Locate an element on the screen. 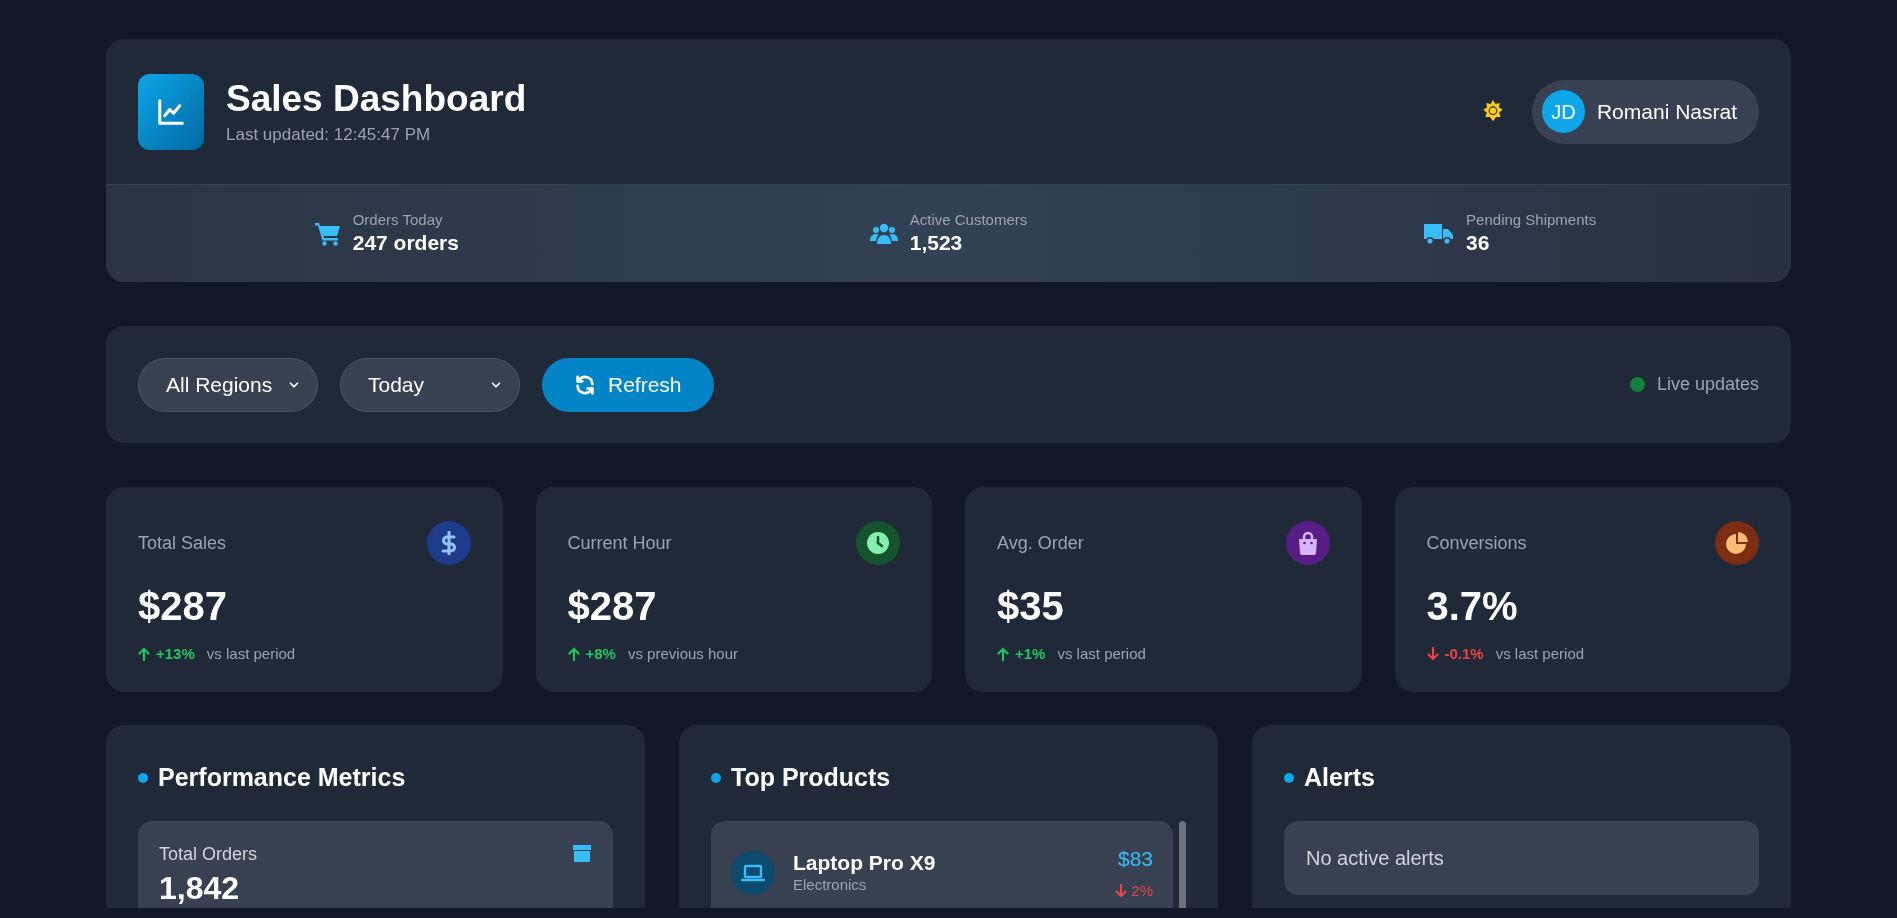  change-value: +8% is located at coordinates (600, 654).